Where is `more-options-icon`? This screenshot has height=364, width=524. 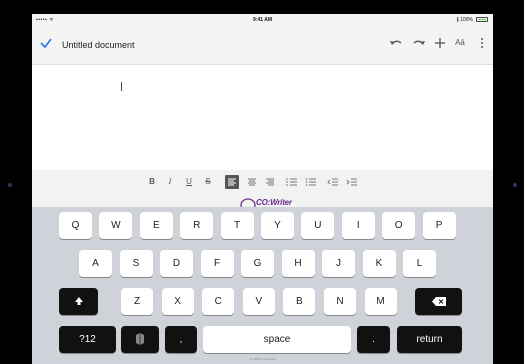
more-options-icon is located at coordinates (482, 43).